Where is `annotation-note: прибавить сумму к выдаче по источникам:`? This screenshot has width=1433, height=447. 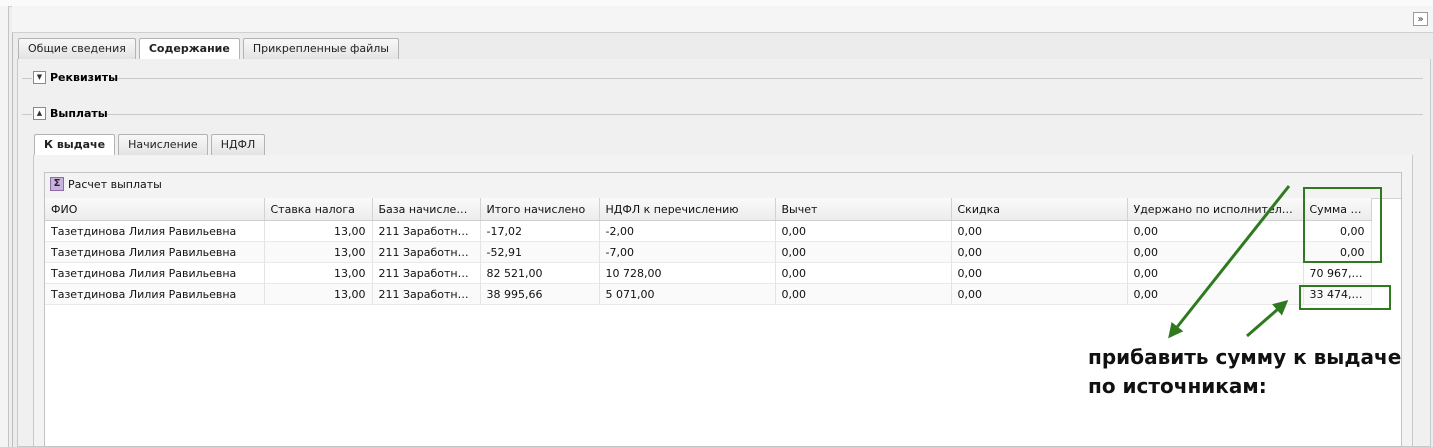 annotation-note: прибавить сумму к выдаче по источникам: is located at coordinates (1244, 372).